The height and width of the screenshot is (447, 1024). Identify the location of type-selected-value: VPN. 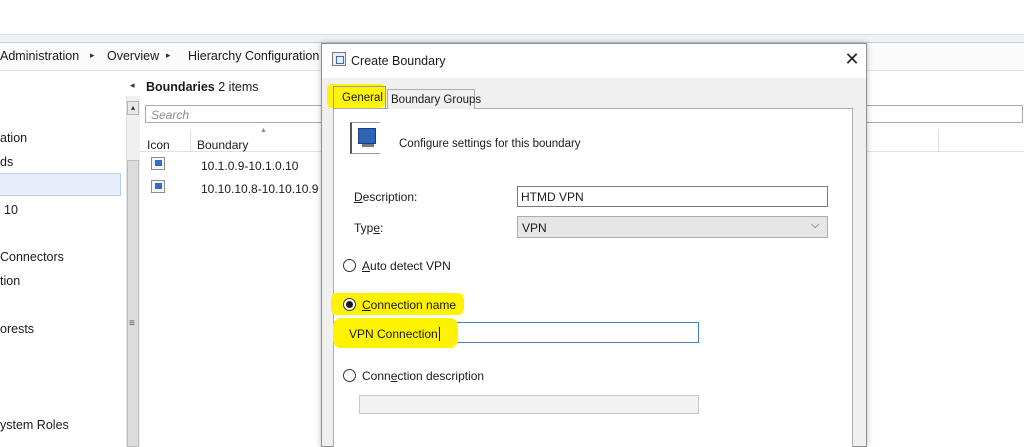
(534, 228).